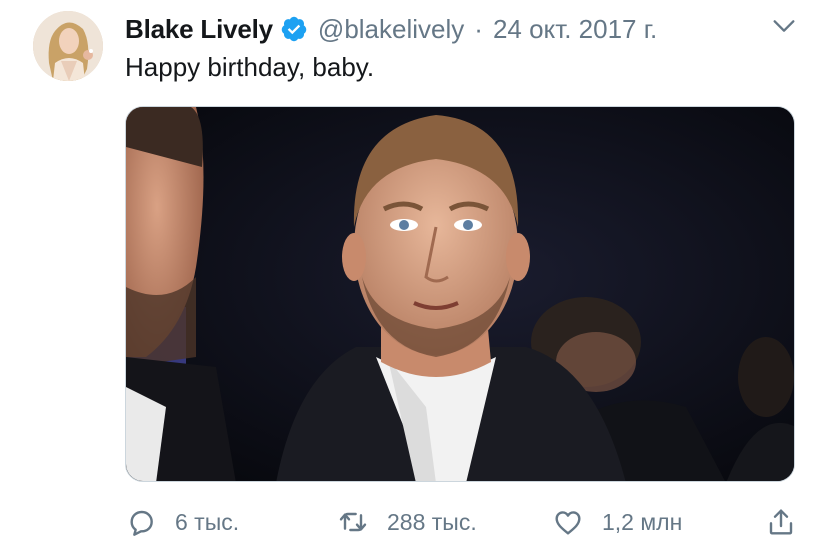 This screenshot has height=555, width=828. What do you see at coordinates (141, 523) in the screenshot?
I see `reply-icon` at bounding box center [141, 523].